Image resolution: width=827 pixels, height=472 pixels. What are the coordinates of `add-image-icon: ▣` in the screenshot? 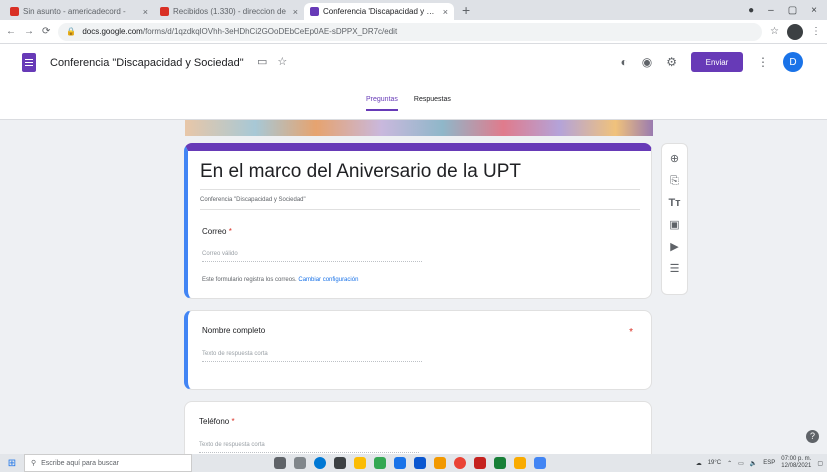 It's located at (674, 225).